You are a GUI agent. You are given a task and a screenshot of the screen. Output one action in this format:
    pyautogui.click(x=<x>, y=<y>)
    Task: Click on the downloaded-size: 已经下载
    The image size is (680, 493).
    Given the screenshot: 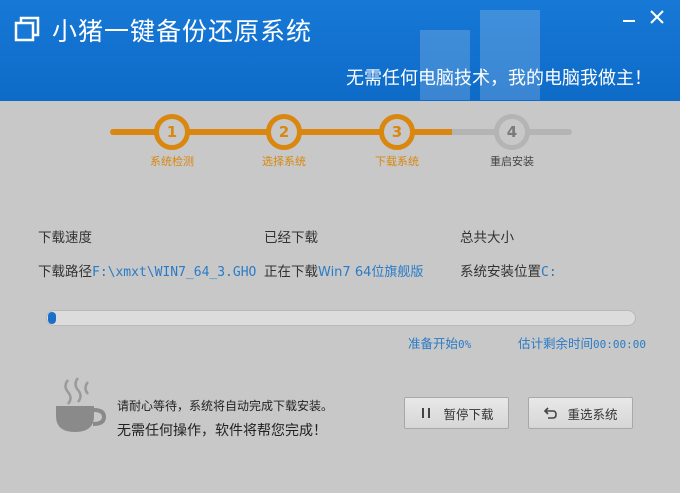 What is the action you would take?
    pyautogui.click(x=291, y=236)
    